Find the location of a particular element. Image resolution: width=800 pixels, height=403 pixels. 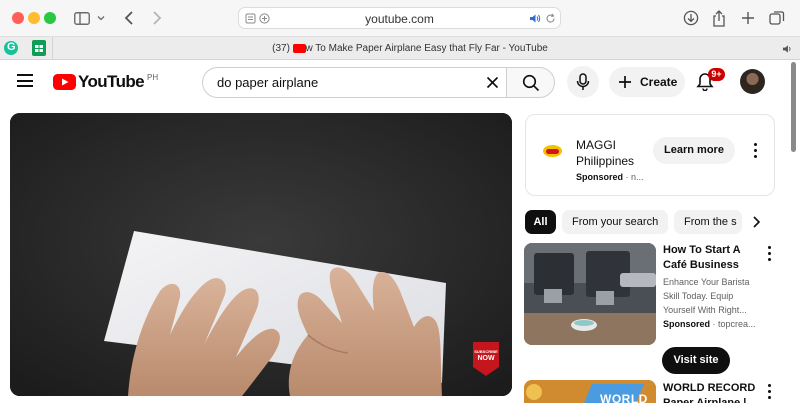

back-arrow-icon is located at coordinates (129, 18).